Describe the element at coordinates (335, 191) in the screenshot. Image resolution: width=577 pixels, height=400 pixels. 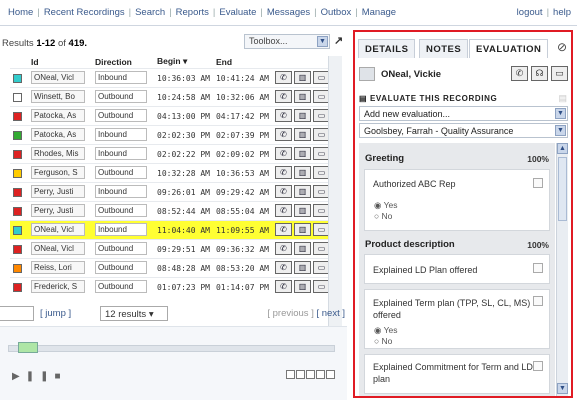
I see `results-scrollbar` at that location.